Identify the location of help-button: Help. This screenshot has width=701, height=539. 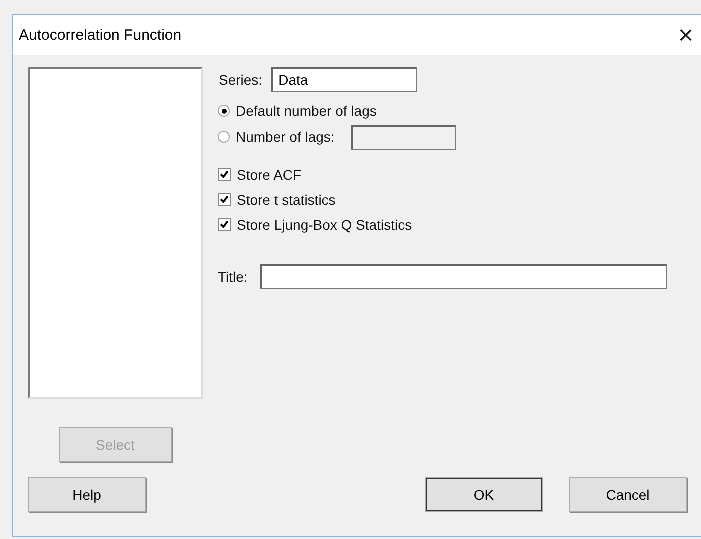
(87, 494).